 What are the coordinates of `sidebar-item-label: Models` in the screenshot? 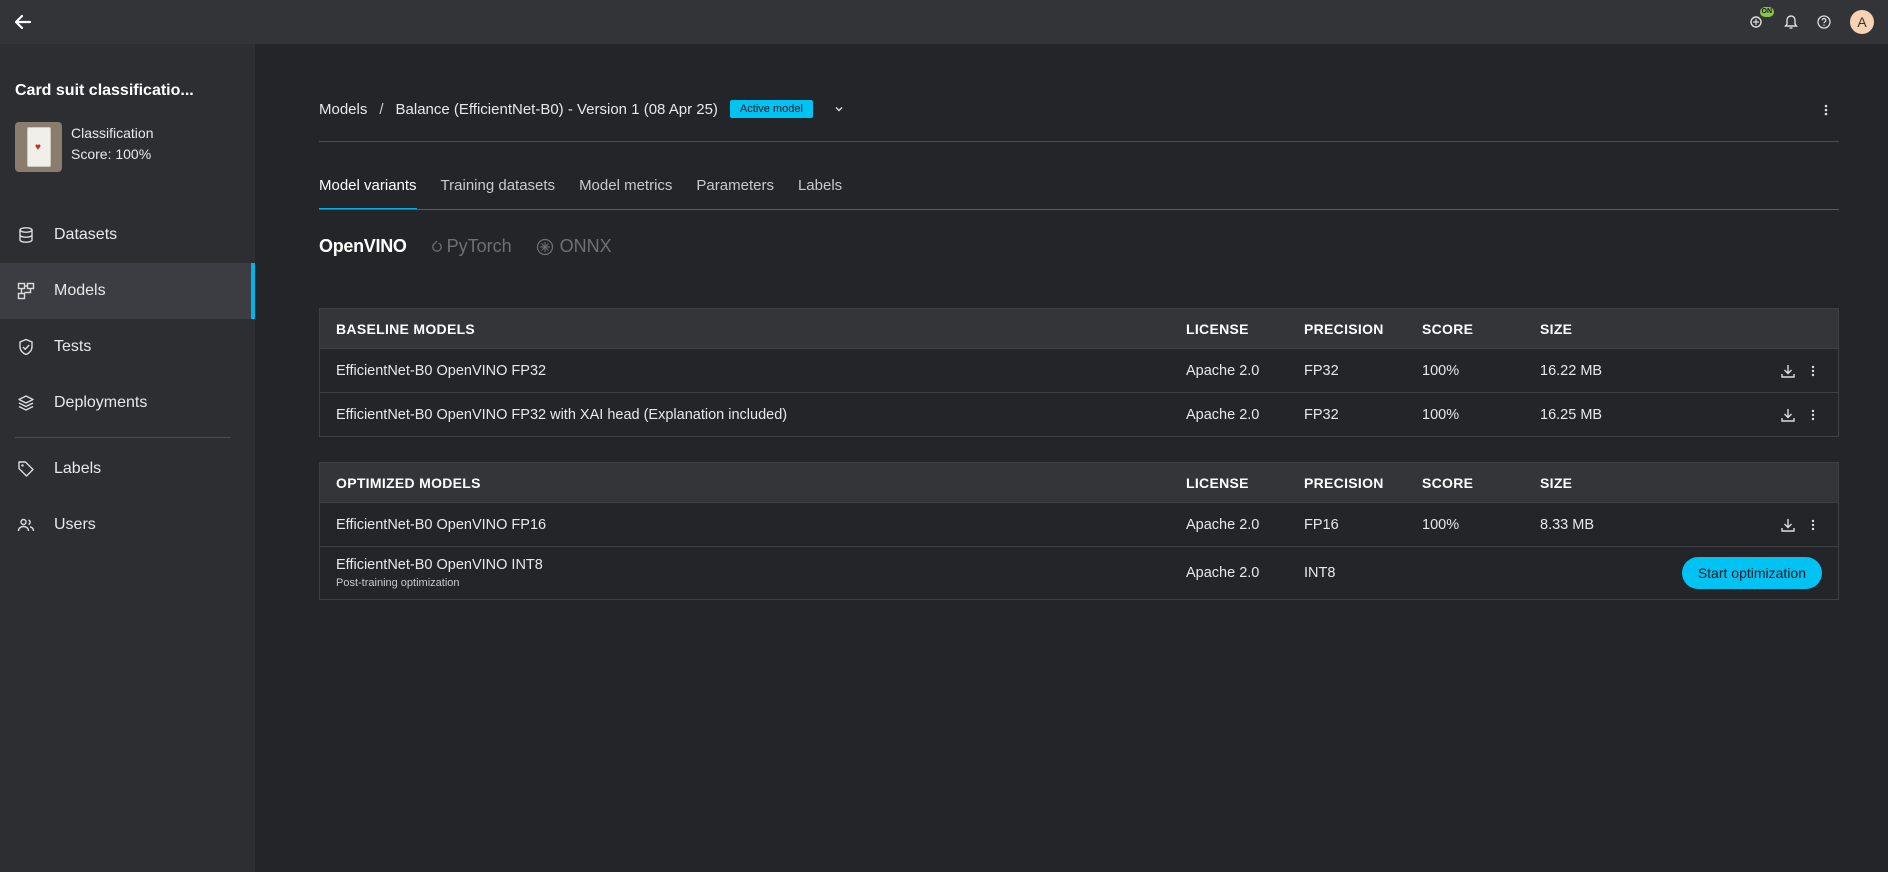 It's located at (80, 290).